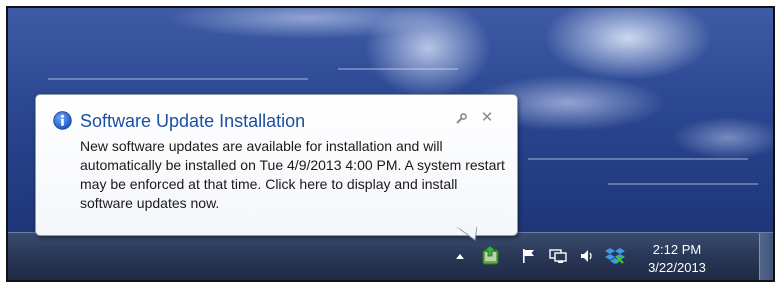  I want to click on action-center-flag-icon, so click(529, 256).